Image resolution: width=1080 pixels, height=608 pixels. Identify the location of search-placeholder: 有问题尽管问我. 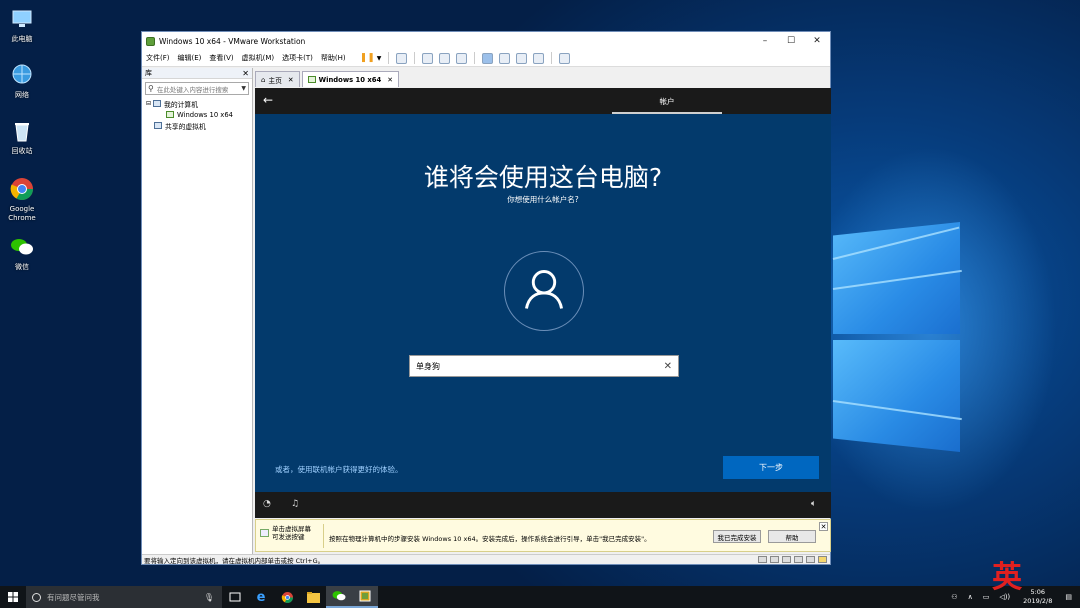
(73, 597).